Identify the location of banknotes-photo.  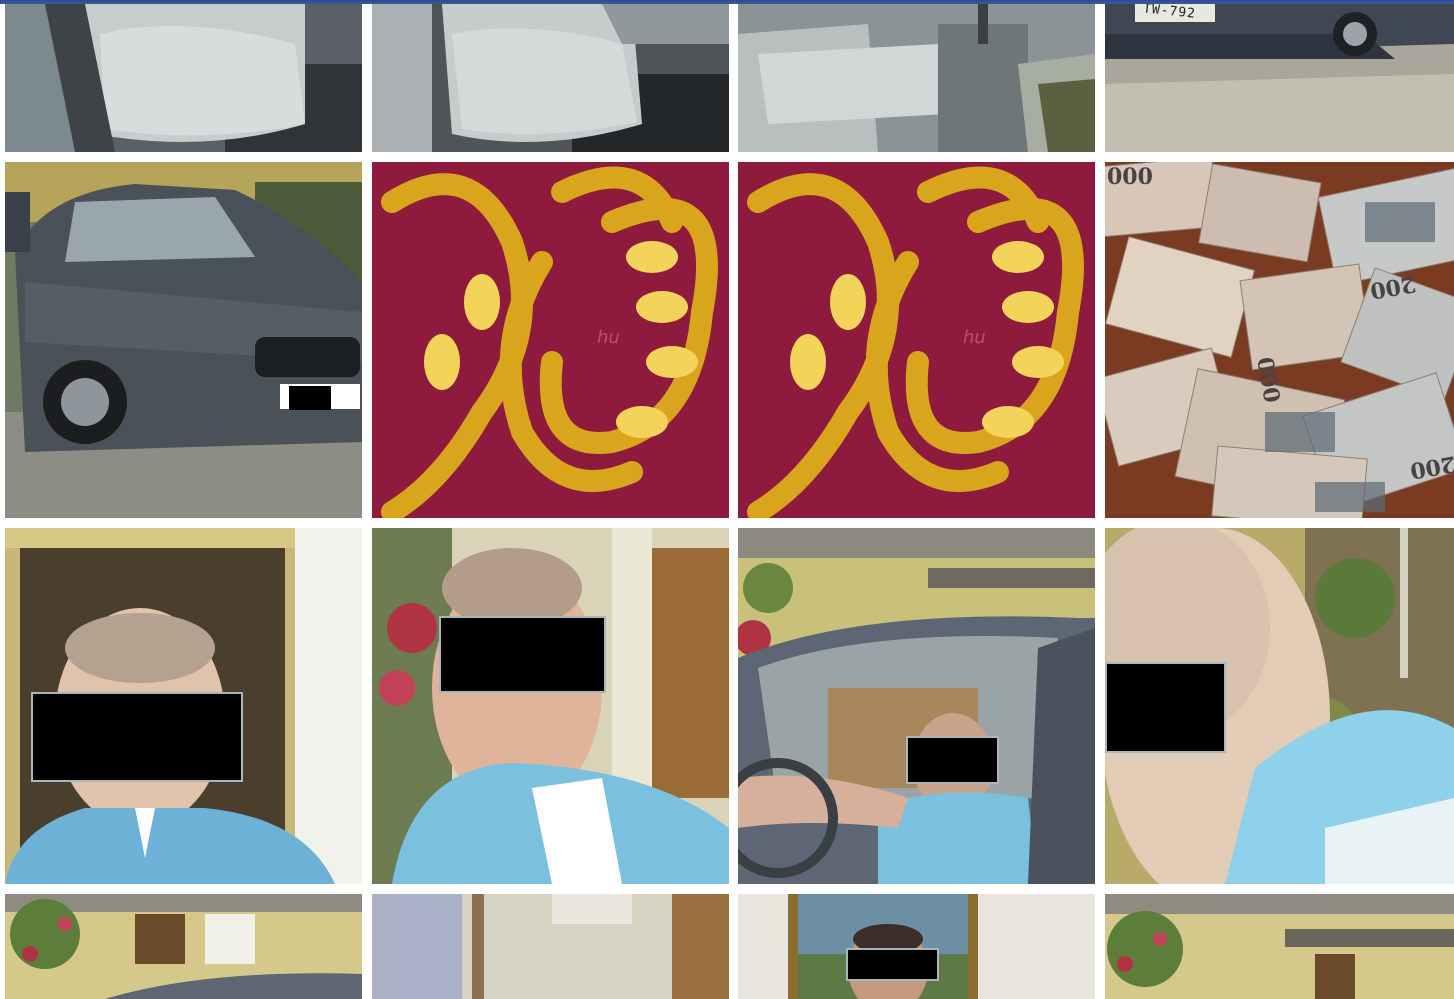
(1279, 340).